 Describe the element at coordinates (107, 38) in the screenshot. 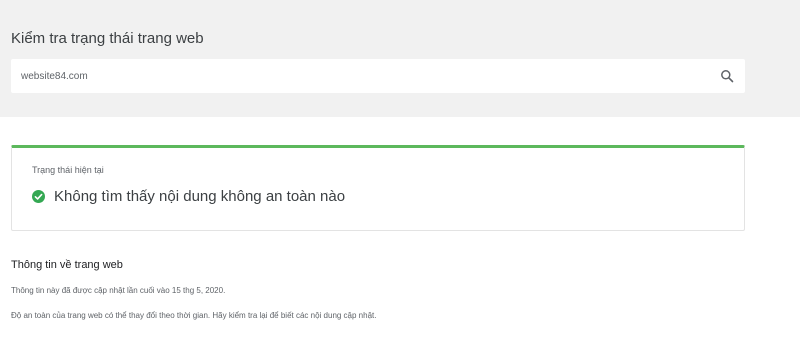

I see `page-title: Kiểm tra trạng thái trang web` at that location.